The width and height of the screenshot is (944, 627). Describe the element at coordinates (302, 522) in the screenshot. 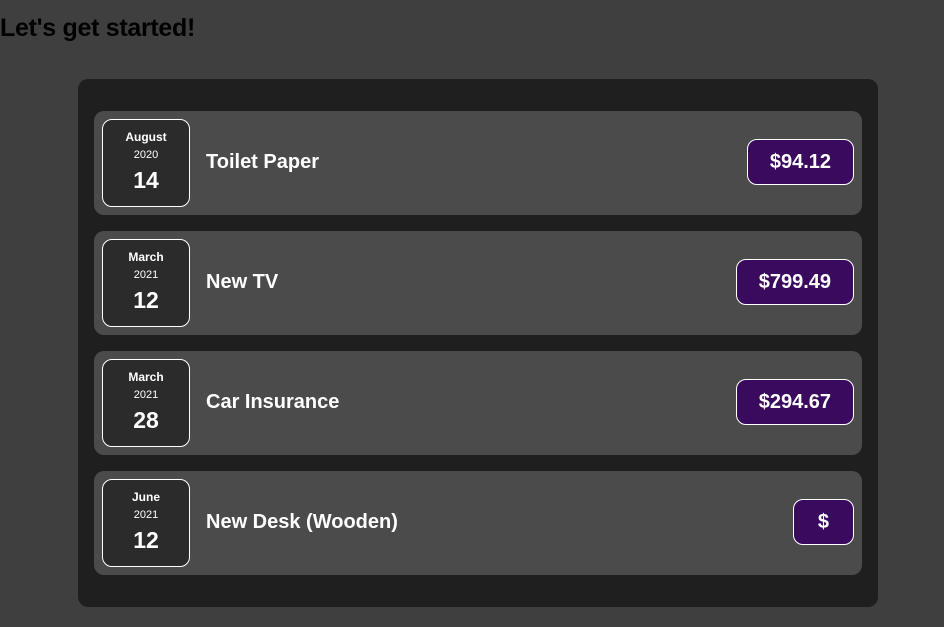

I see `expense-title: New Desk (Wooden)` at that location.